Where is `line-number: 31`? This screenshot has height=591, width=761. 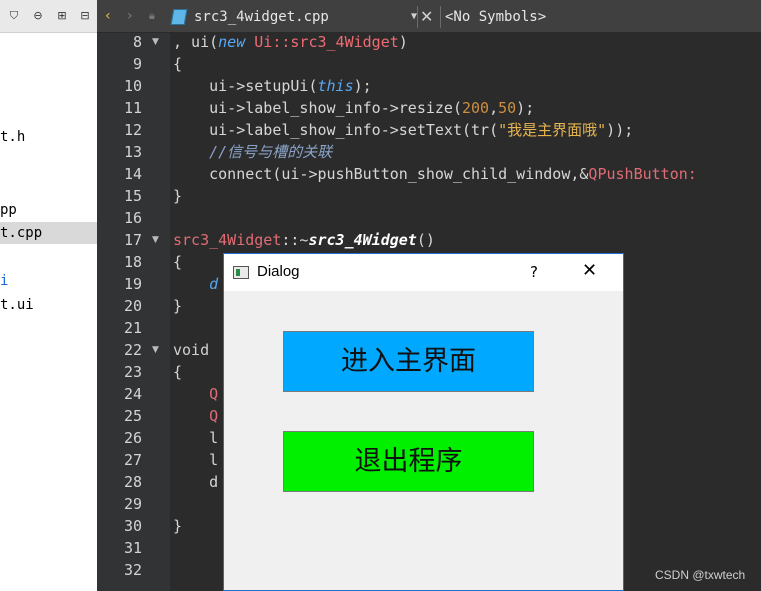 line-number: 31 is located at coordinates (132, 548).